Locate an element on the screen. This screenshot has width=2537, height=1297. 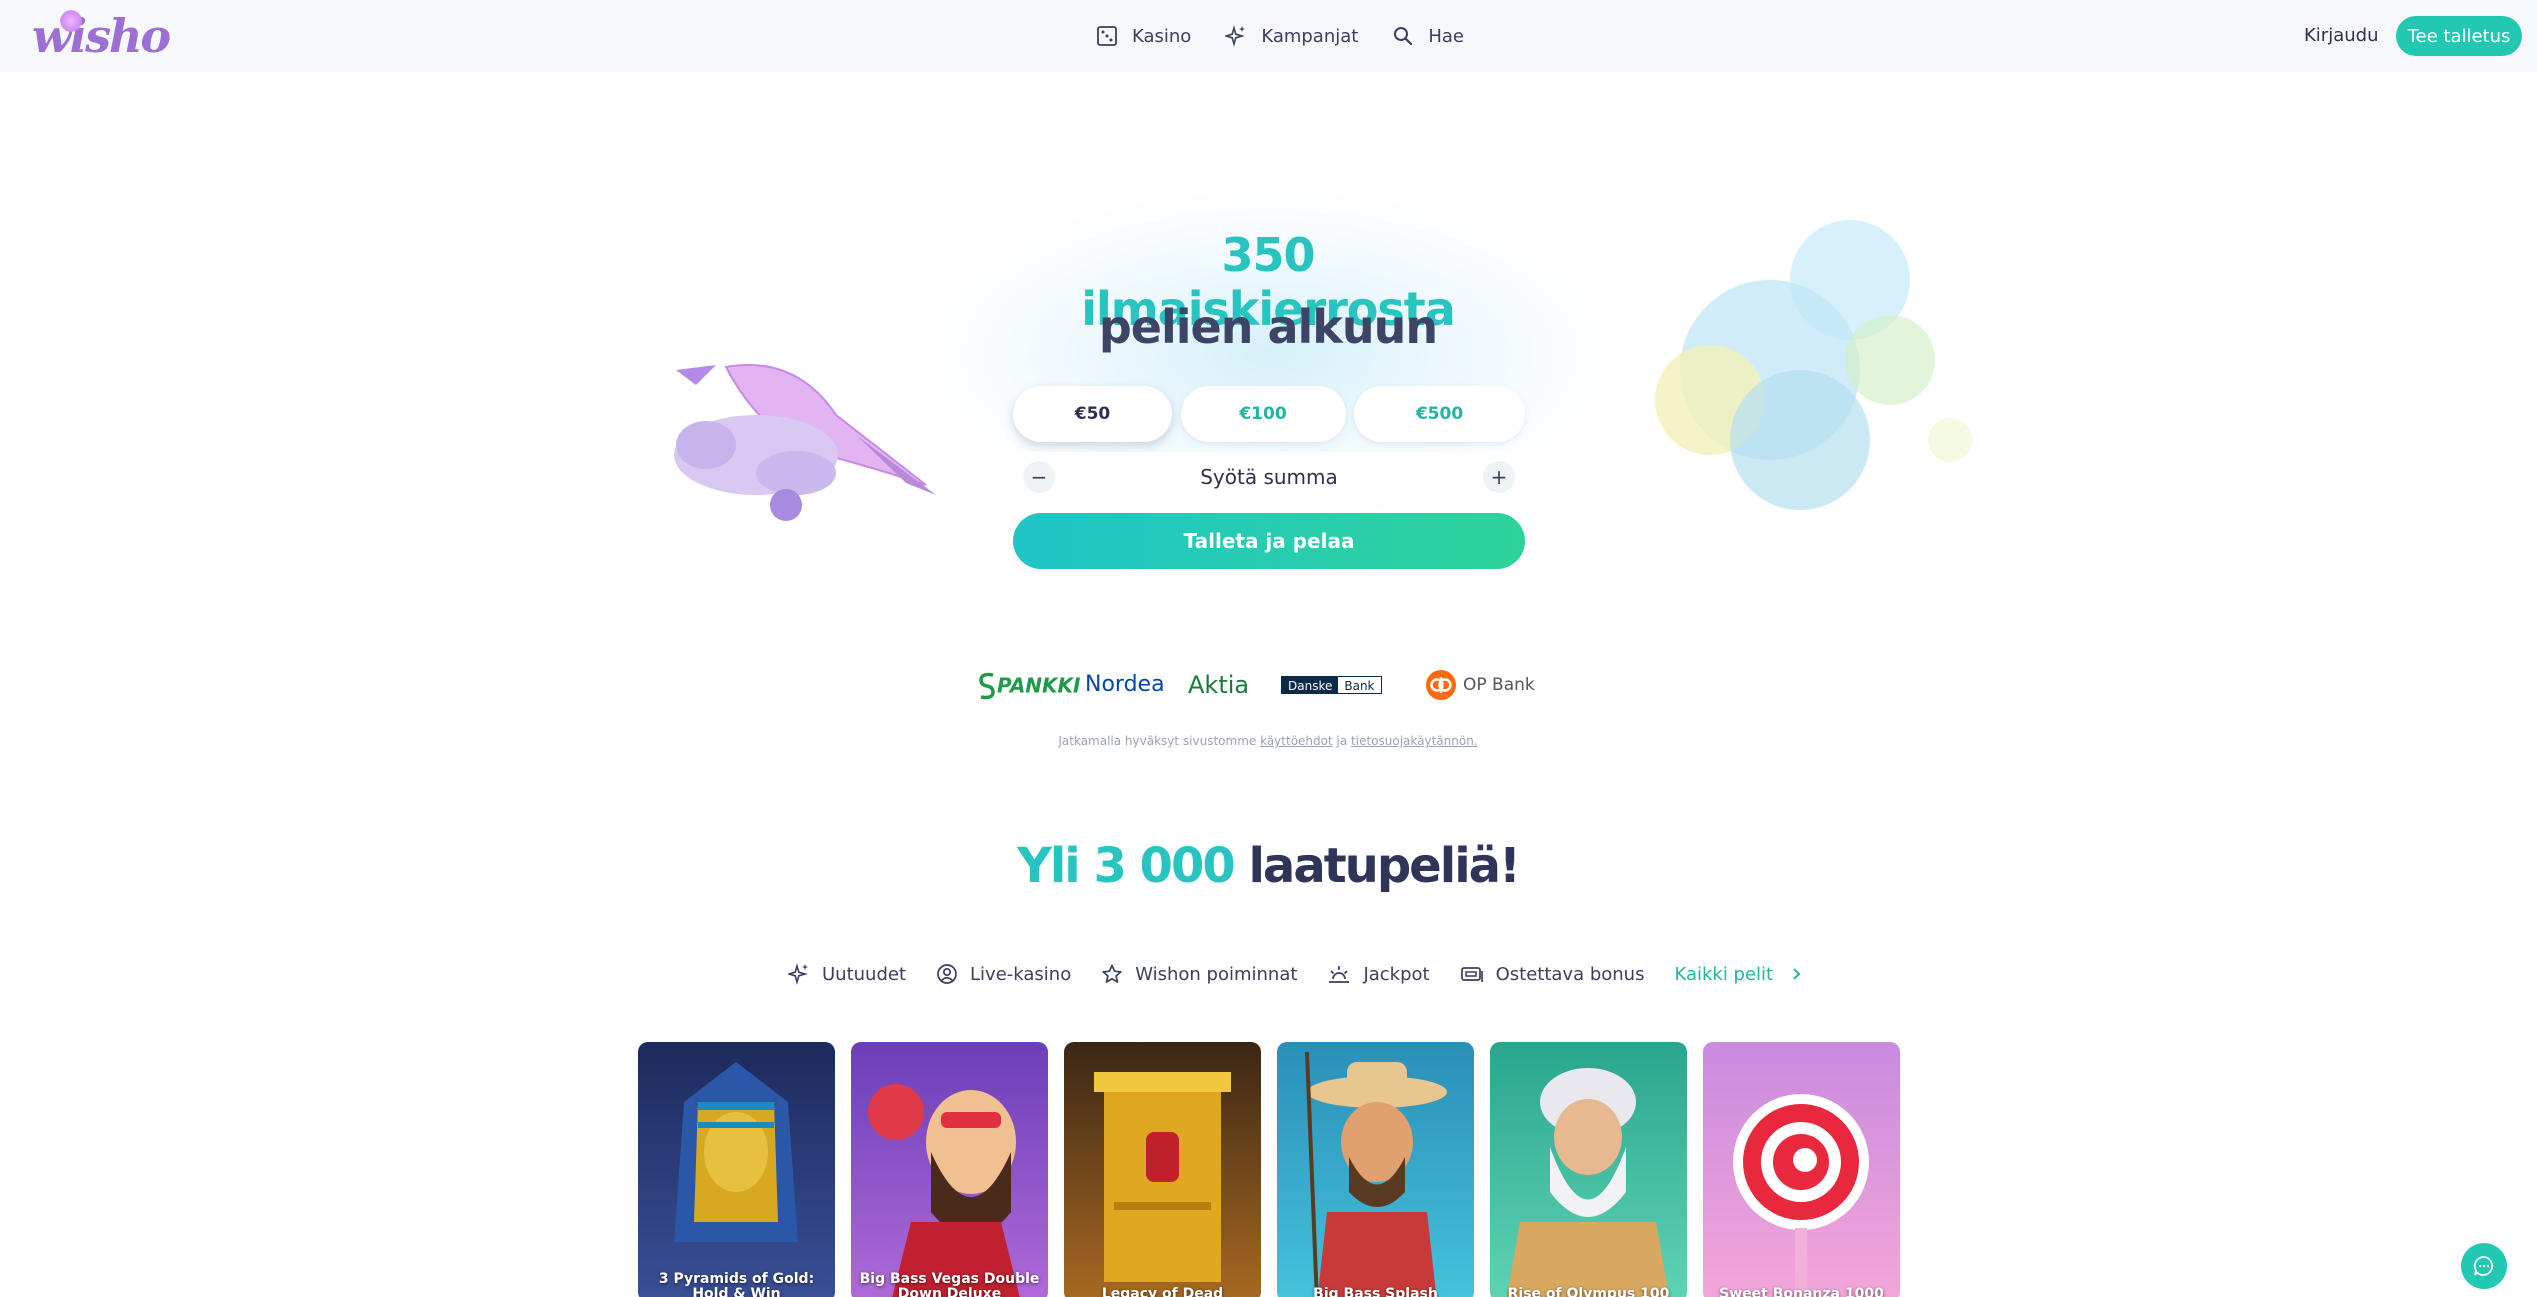
title-rest: laatupeliä! is located at coordinates (1384, 866).